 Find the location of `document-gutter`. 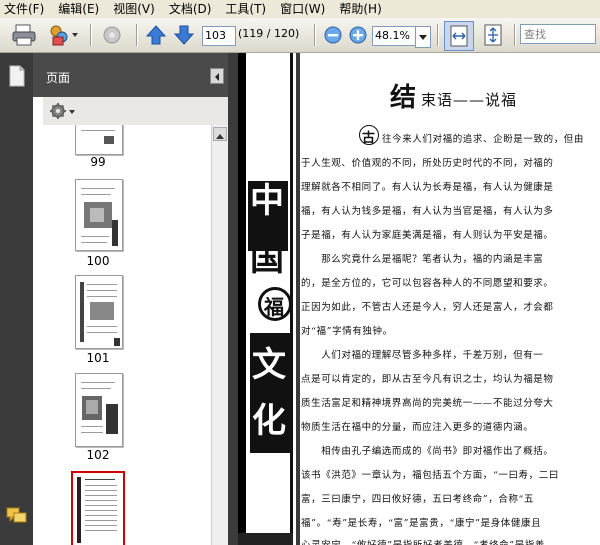

document-gutter is located at coordinates (233, 299).